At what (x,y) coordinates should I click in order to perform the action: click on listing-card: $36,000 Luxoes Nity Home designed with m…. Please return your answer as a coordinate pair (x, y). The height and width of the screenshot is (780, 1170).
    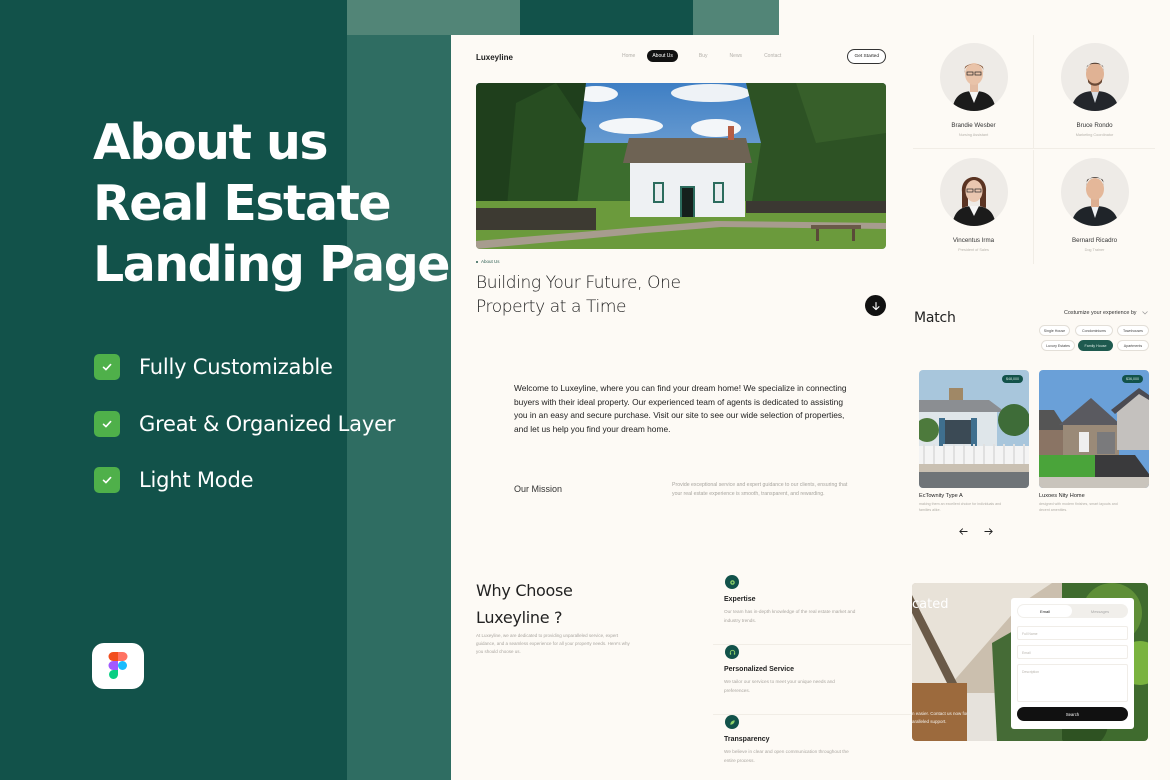
    Looking at the image, I should click on (1094, 441).